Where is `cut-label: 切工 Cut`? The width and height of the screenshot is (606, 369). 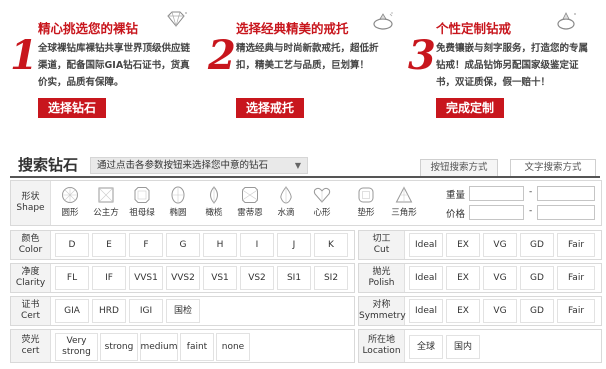
cut-label: 切工 Cut is located at coordinates (382, 245).